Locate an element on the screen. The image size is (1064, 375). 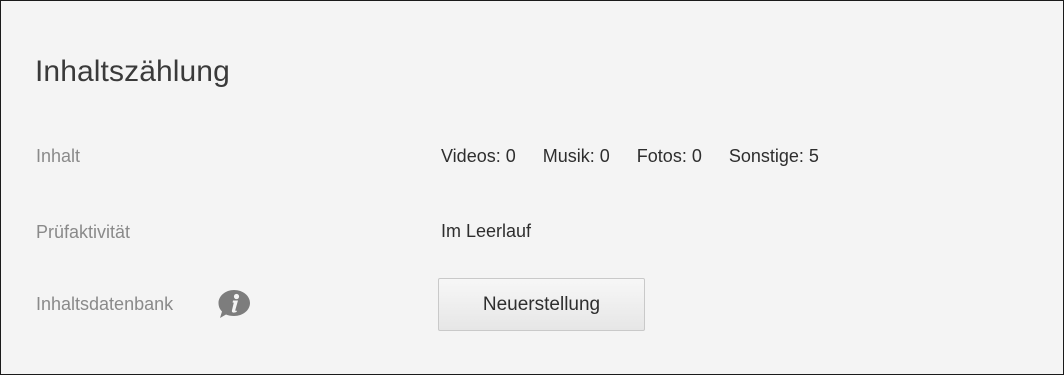
videos-count: Videos: 0 is located at coordinates (478, 156).